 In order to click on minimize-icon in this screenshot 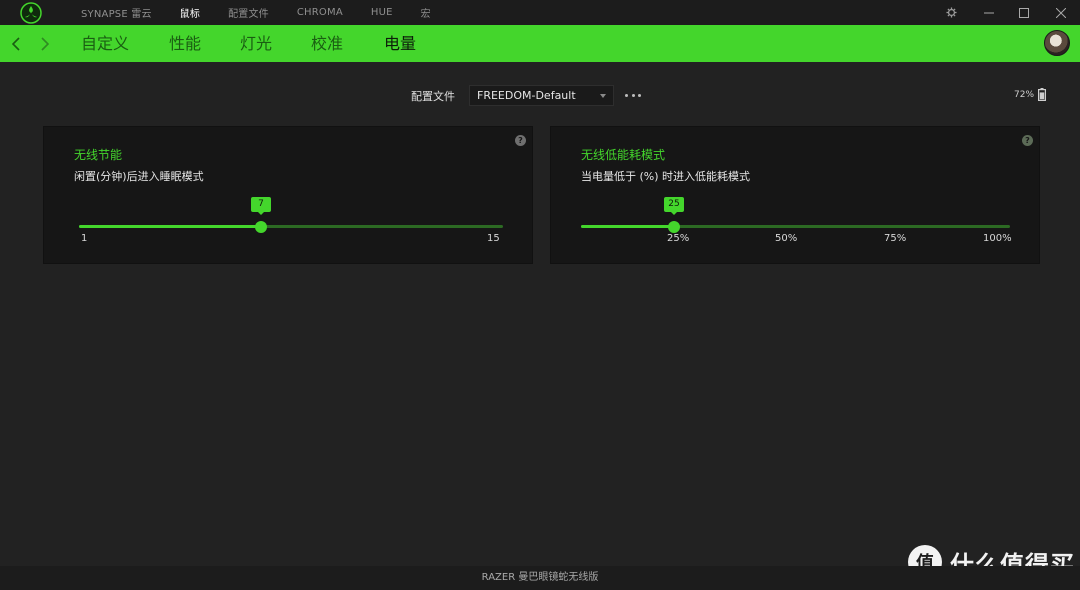, I will do `click(989, 12)`.